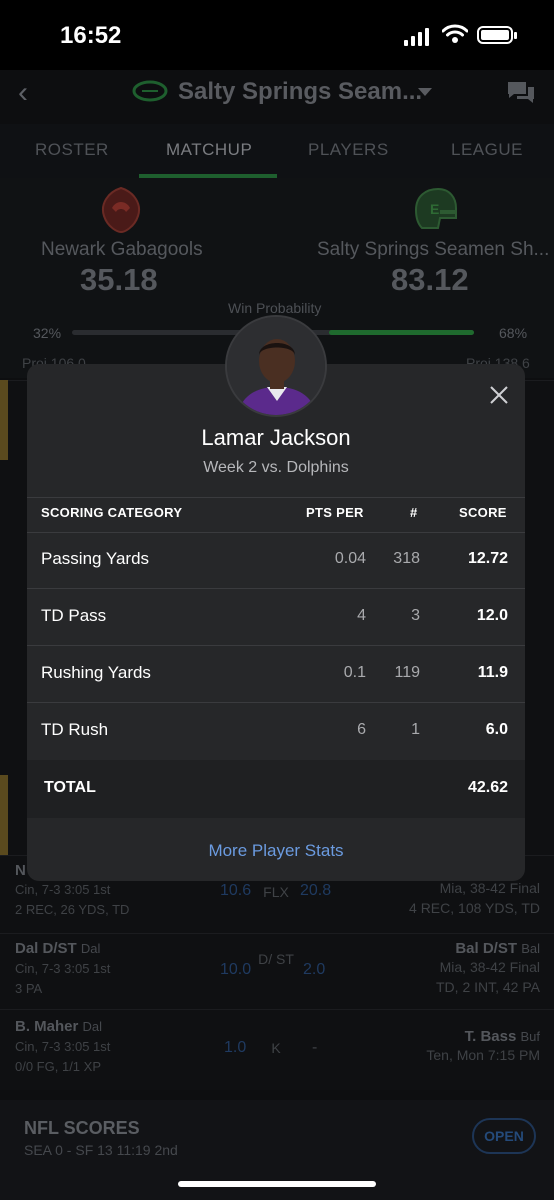 The image size is (554, 1200). I want to click on battery-icon, so click(497, 35).